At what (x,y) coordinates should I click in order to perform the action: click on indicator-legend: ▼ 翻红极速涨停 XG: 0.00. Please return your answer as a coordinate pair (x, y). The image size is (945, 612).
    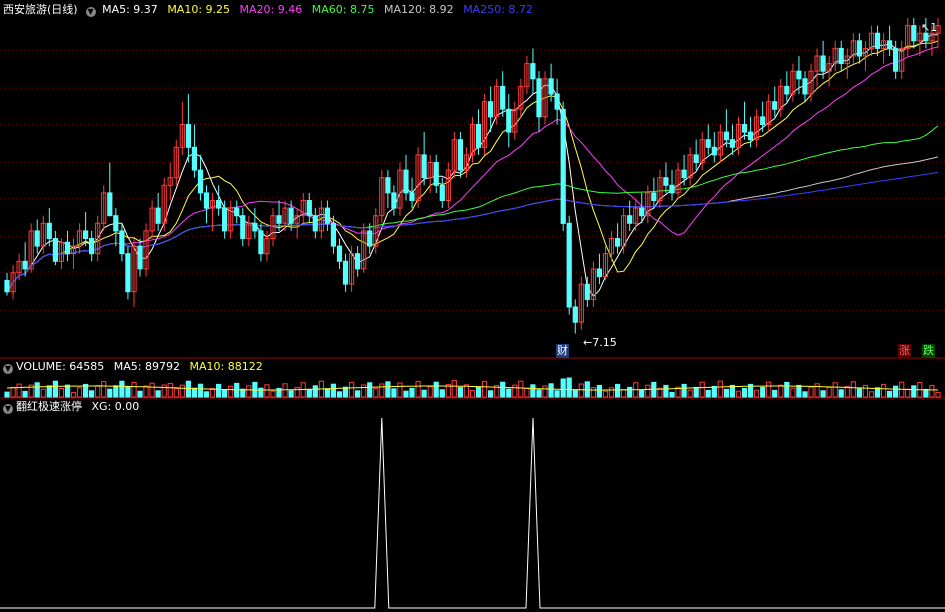
    Looking at the image, I should click on (72, 407).